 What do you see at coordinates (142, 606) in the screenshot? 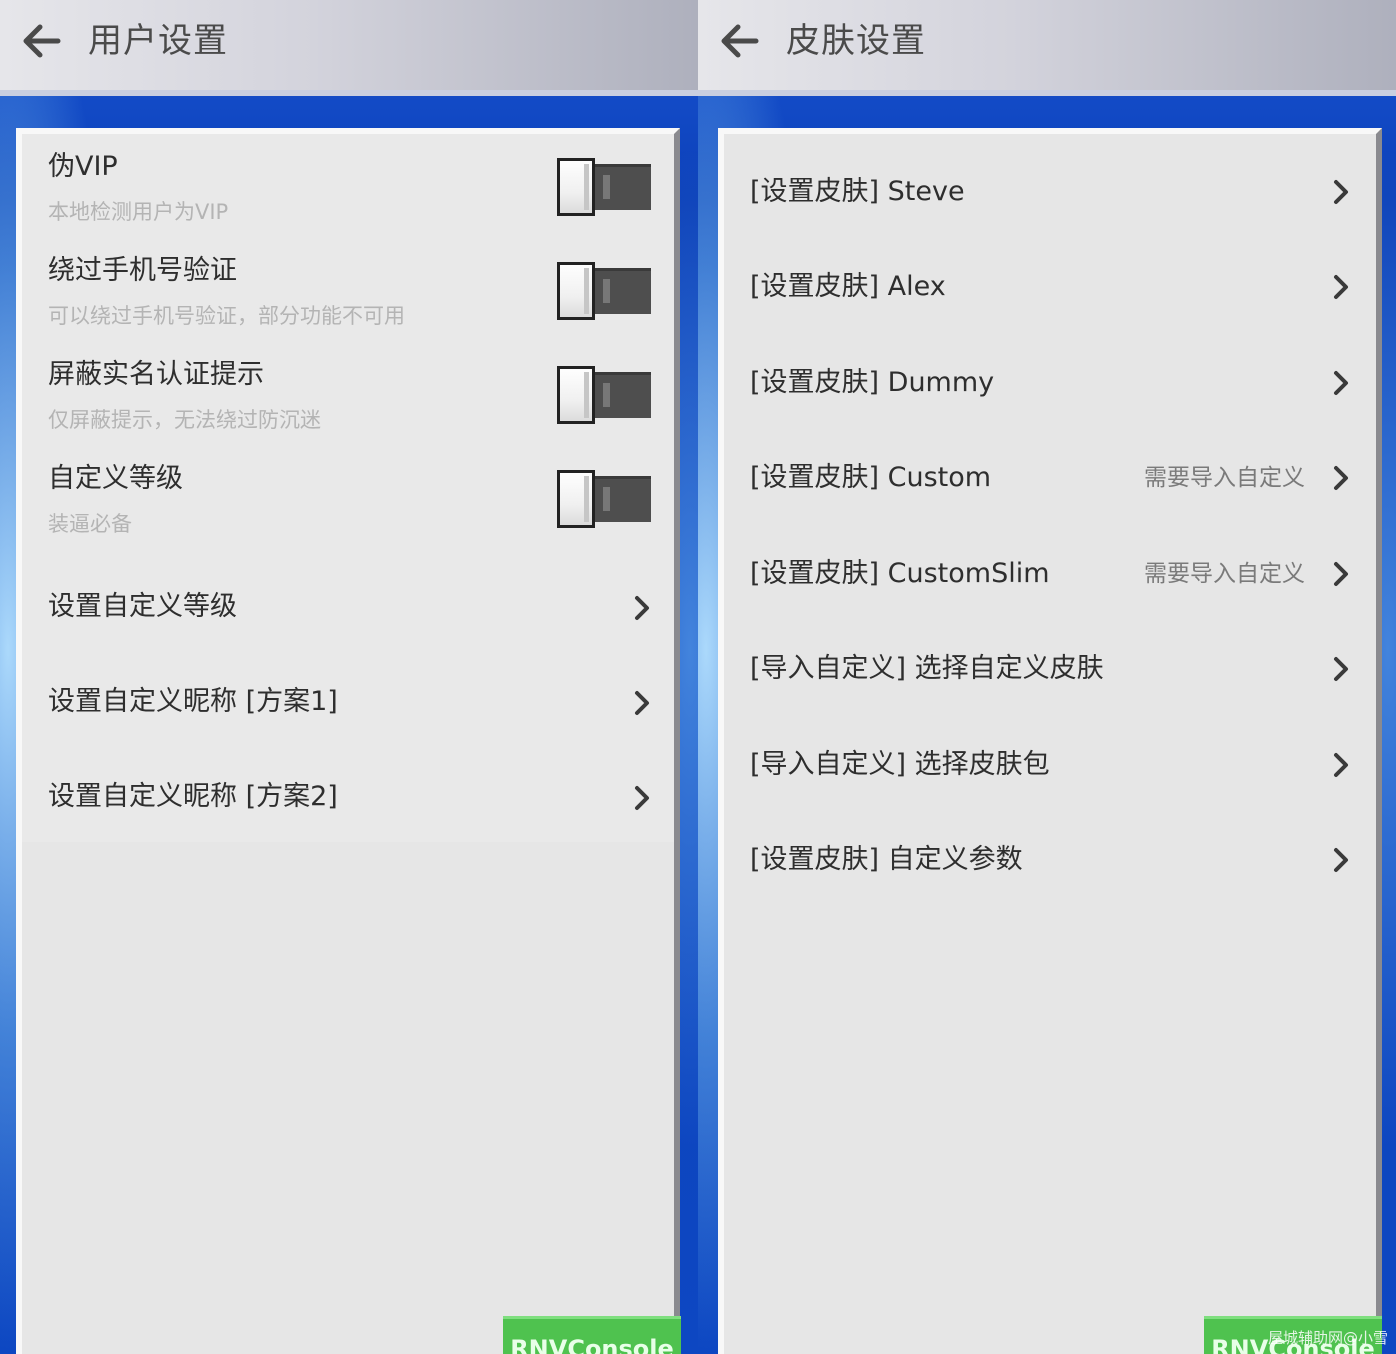
I see `link-title: 设置自定义等级` at bounding box center [142, 606].